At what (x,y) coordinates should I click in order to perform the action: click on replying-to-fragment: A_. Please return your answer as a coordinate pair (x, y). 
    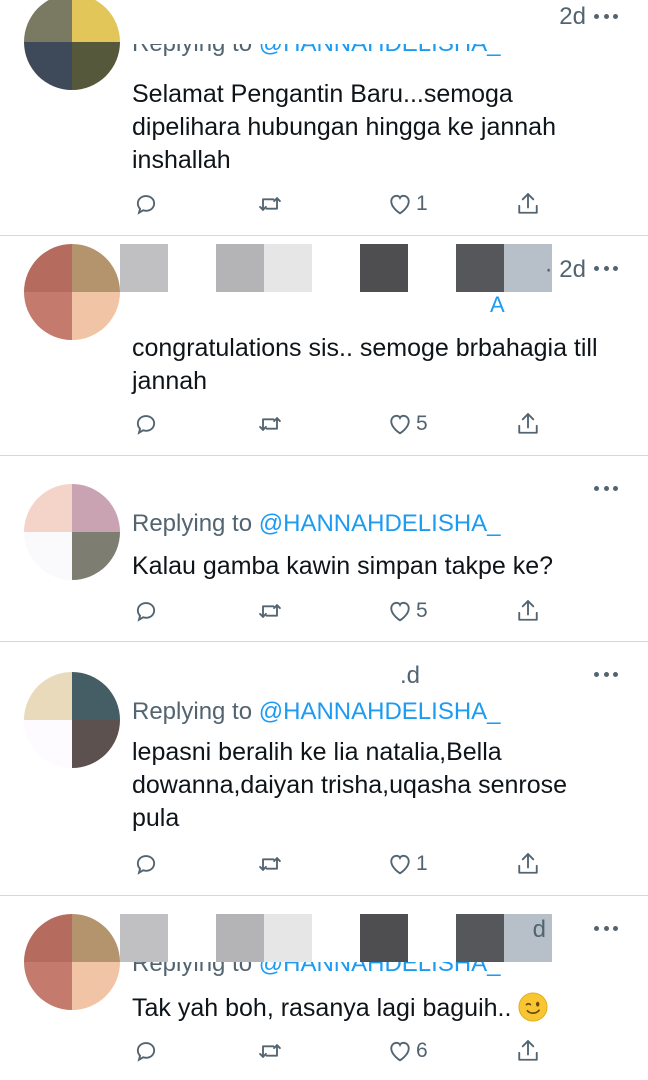
    Looking at the image, I should click on (503, 302).